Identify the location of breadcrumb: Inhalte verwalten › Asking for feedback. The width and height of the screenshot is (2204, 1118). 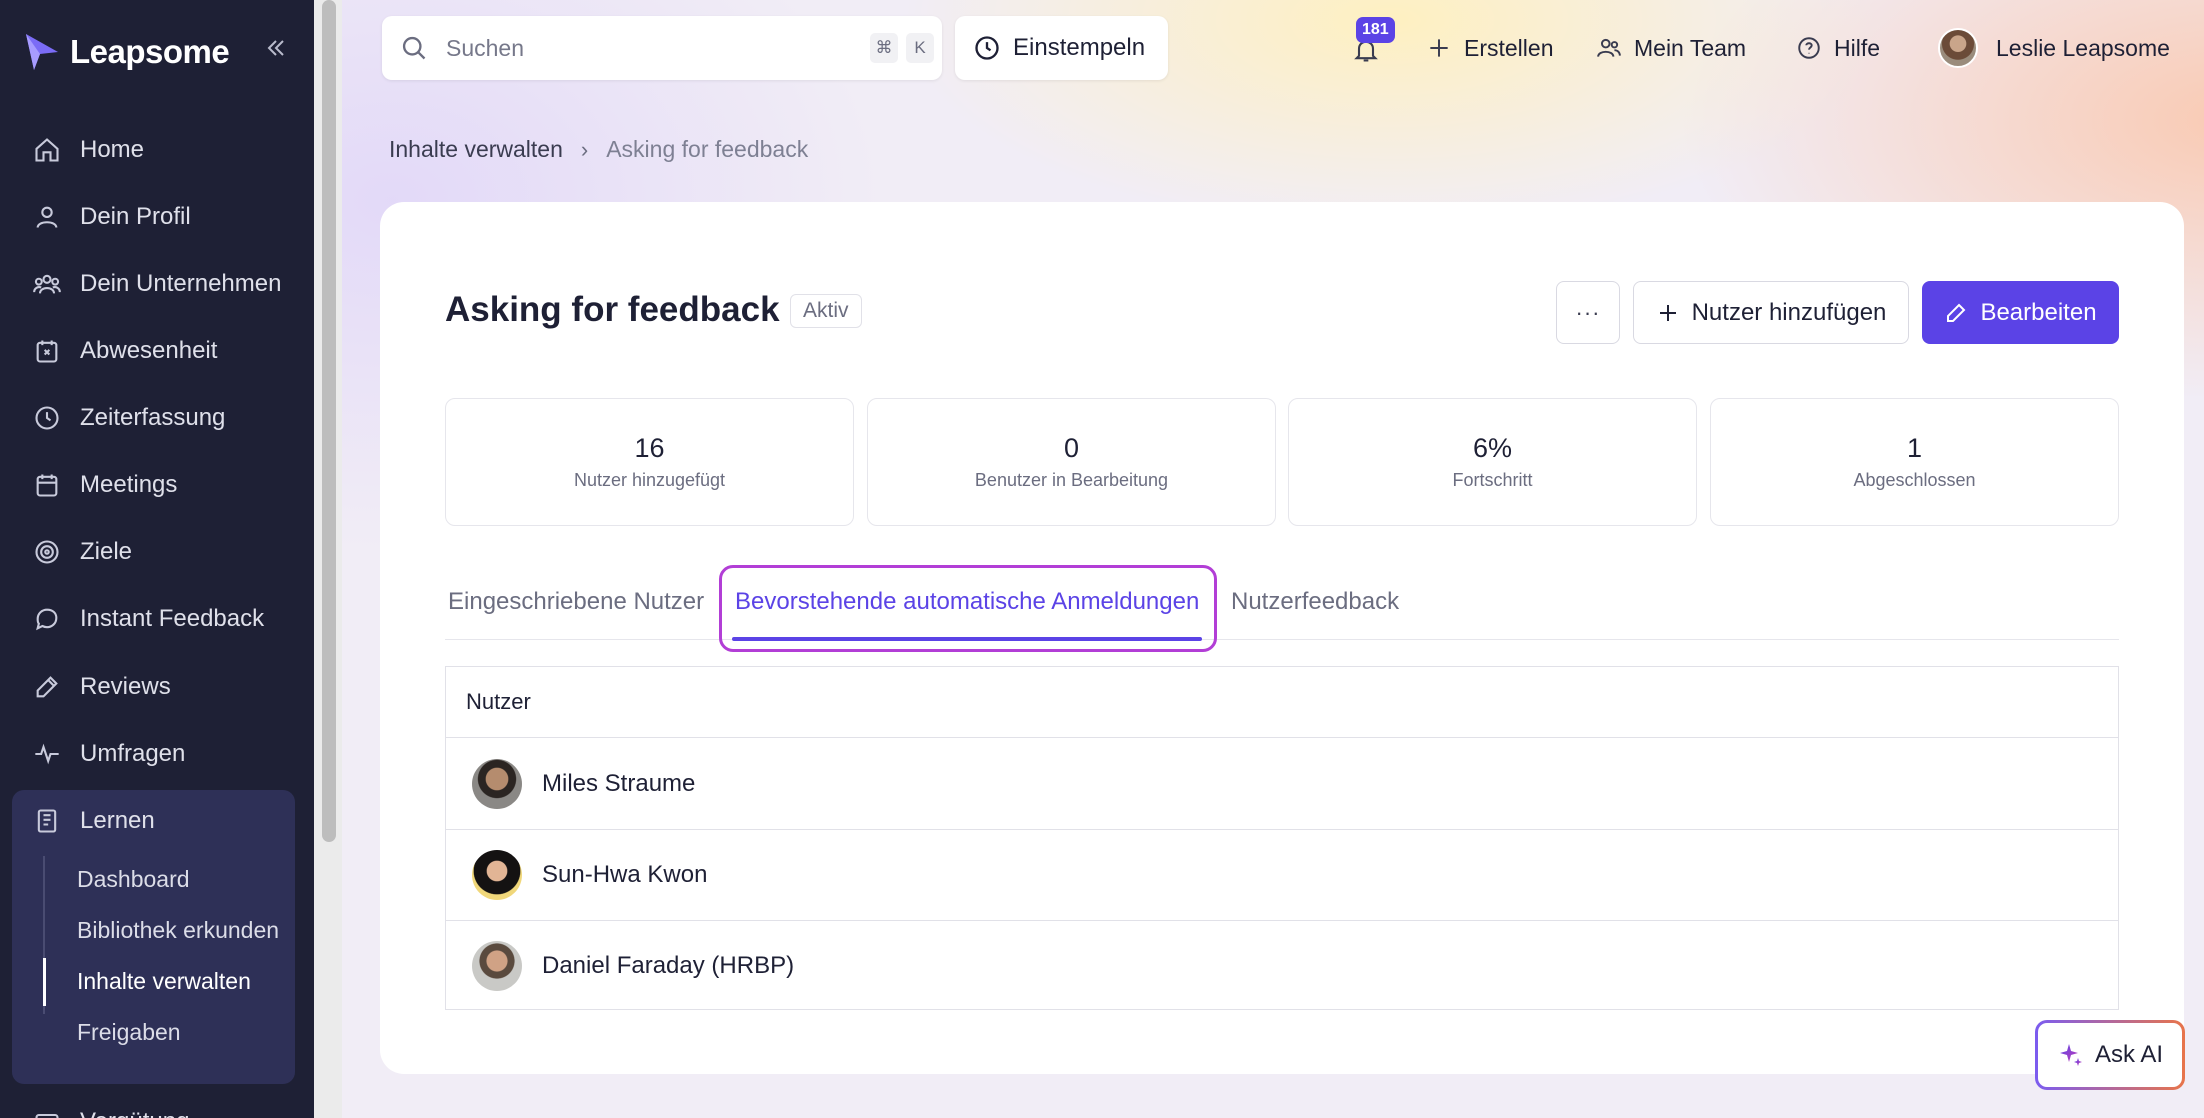
(598, 149).